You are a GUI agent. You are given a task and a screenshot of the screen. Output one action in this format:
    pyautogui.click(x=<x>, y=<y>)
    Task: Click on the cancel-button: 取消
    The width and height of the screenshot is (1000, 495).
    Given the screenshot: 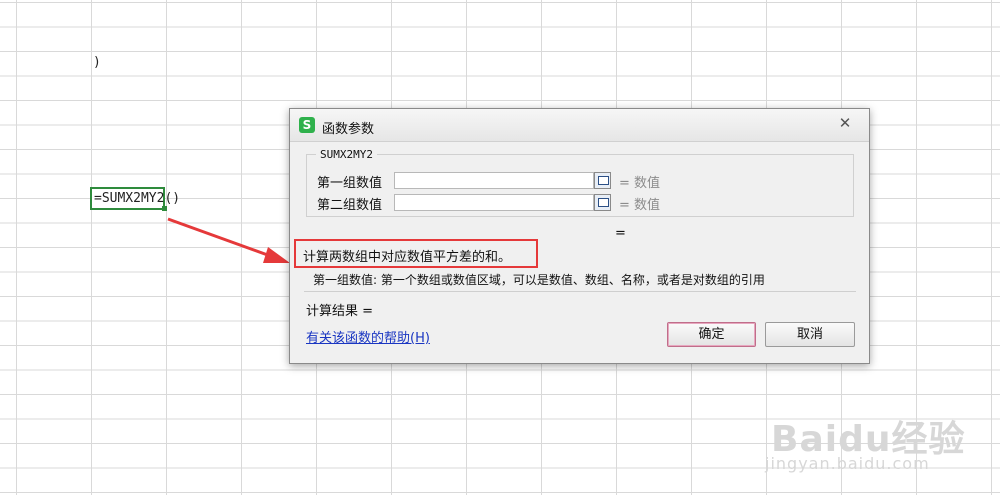 What is the action you would take?
    pyautogui.click(x=810, y=334)
    